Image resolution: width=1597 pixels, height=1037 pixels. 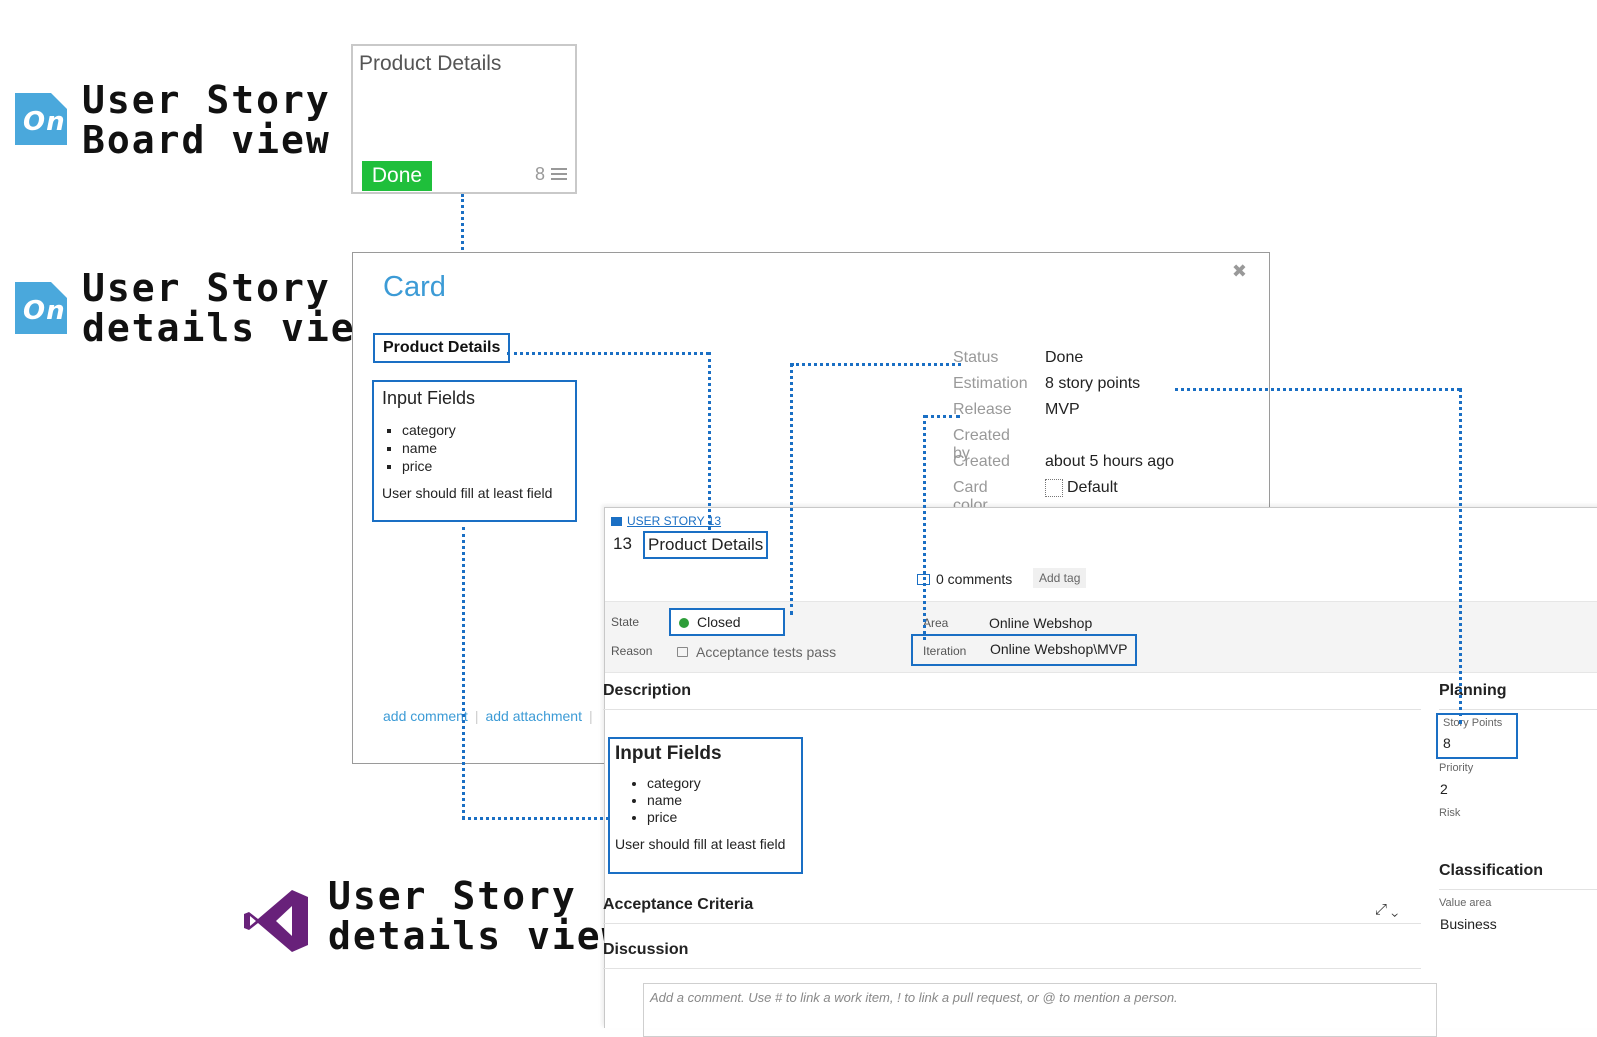 I want to click on story-points: 8, so click(x=539, y=174).